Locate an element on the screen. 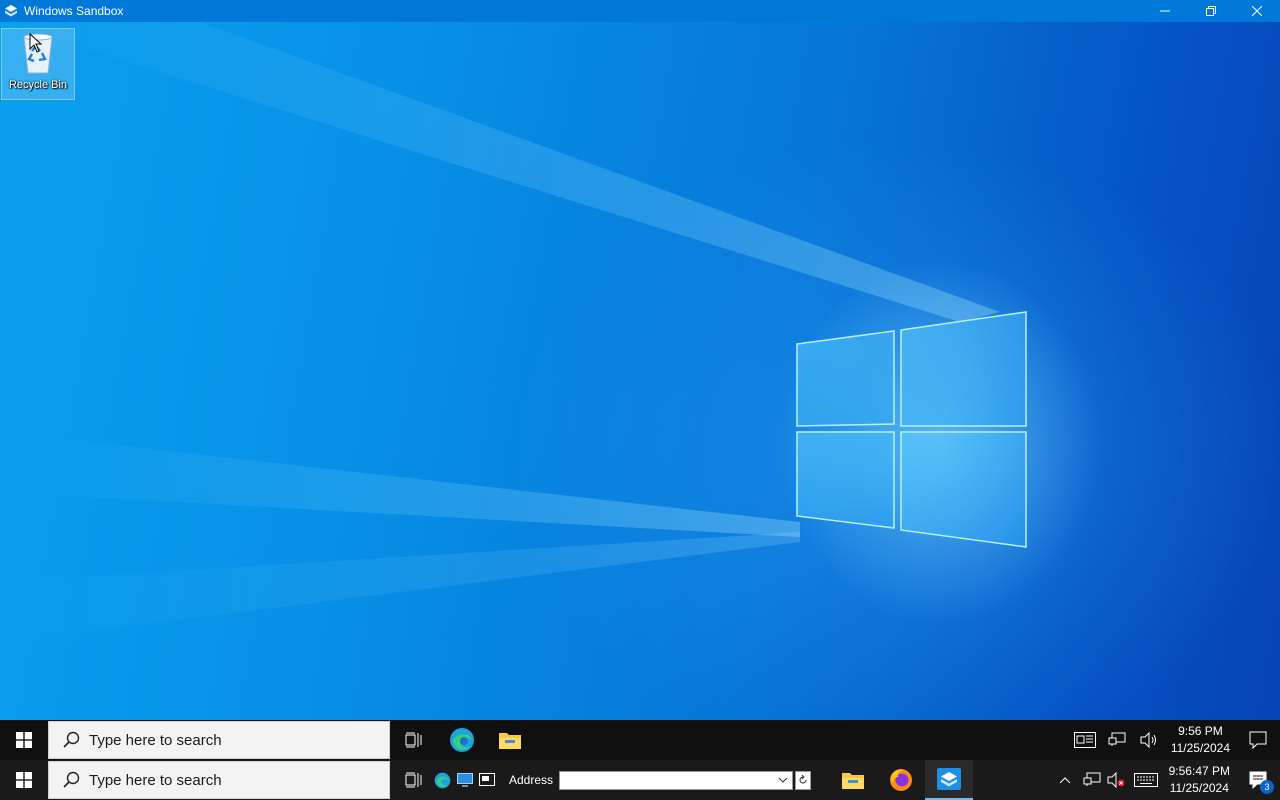  address-refresh-button is located at coordinates (803, 780).